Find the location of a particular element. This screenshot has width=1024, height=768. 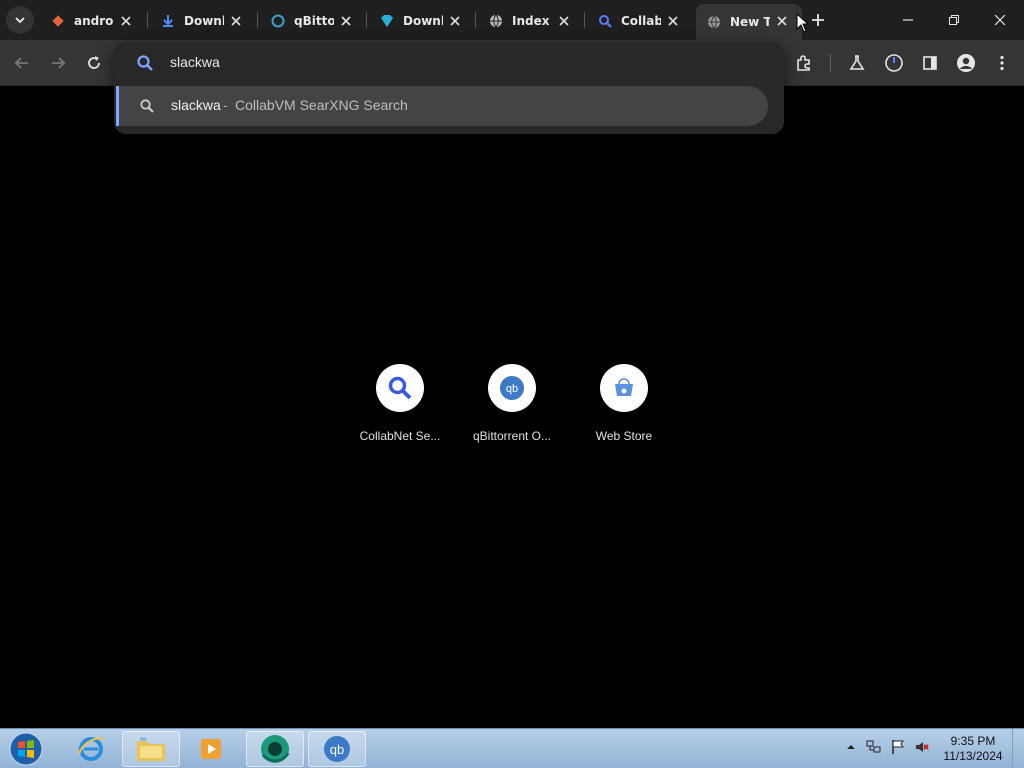

internet-explorer-icon is located at coordinates (91, 749).